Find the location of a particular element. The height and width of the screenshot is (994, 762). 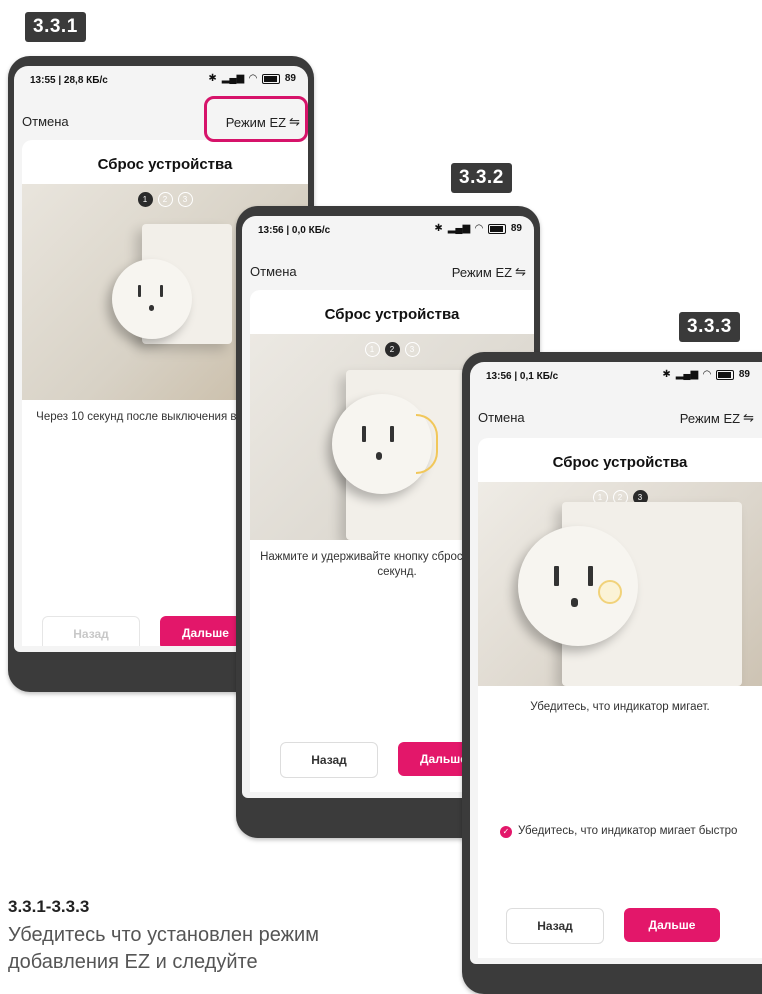

step-indicator: 1 2 3 is located at coordinates (165, 199).